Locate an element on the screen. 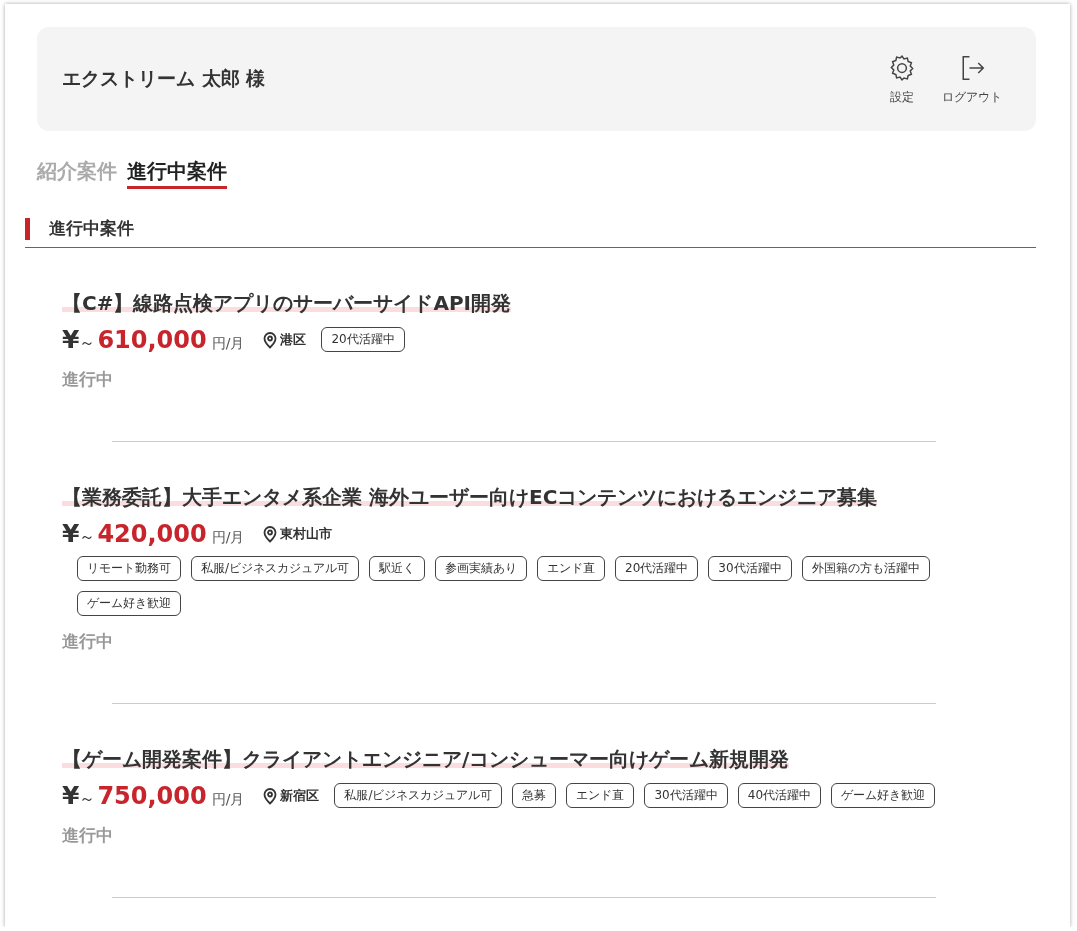  job-tag: 参画実績あり is located at coordinates (481, 568).